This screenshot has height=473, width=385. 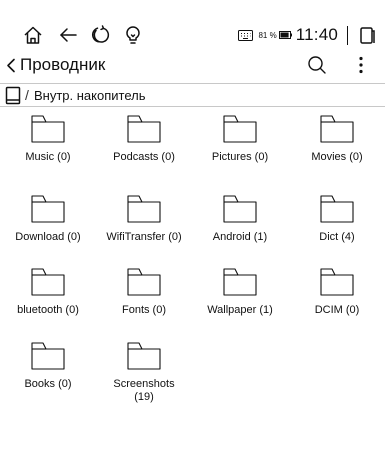 I want to click on battery-icon, so click(x=285, y=35).